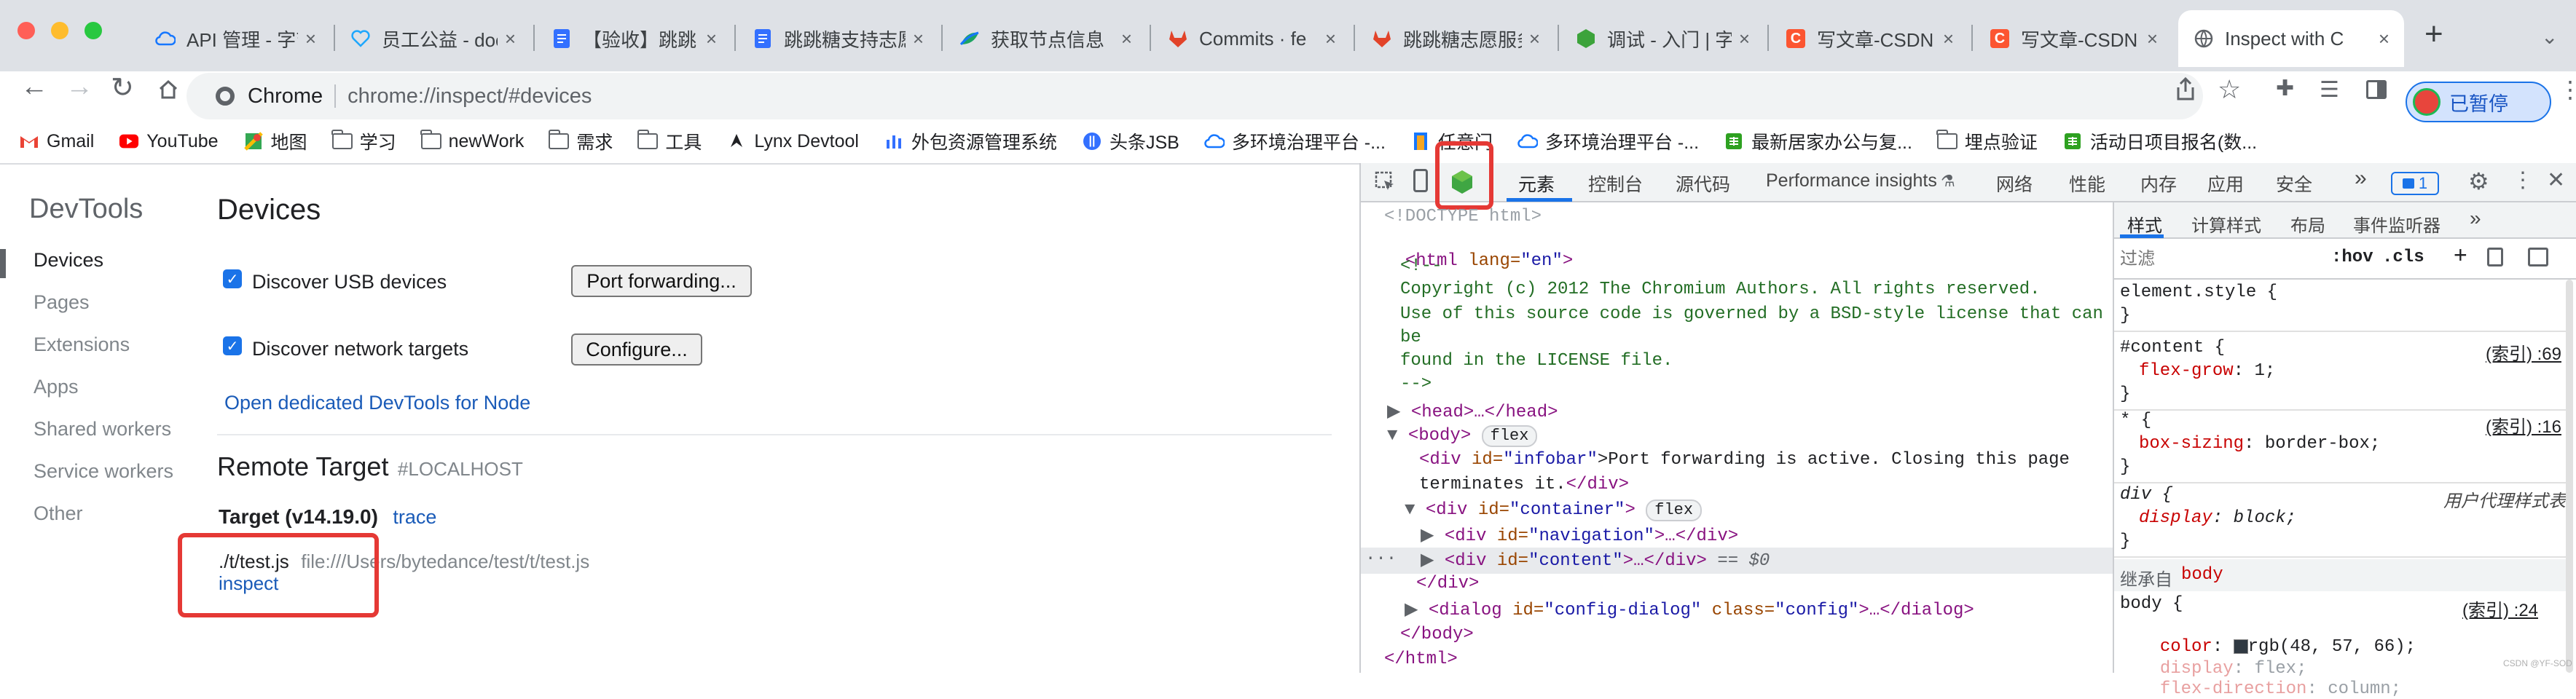  I want to click on sidebar-item-devices: Devices, so click(68, 260).